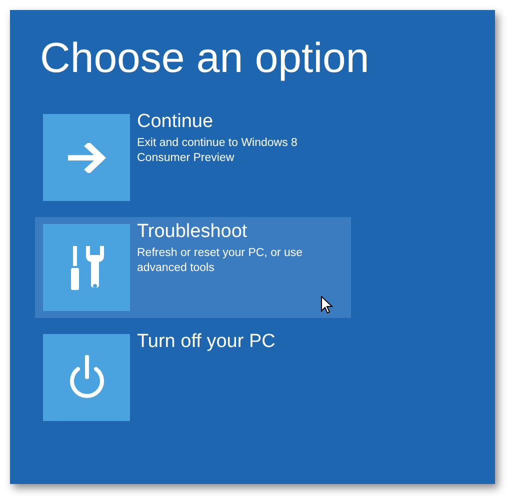  I want to click on arrow-icon, so click(87, 157).